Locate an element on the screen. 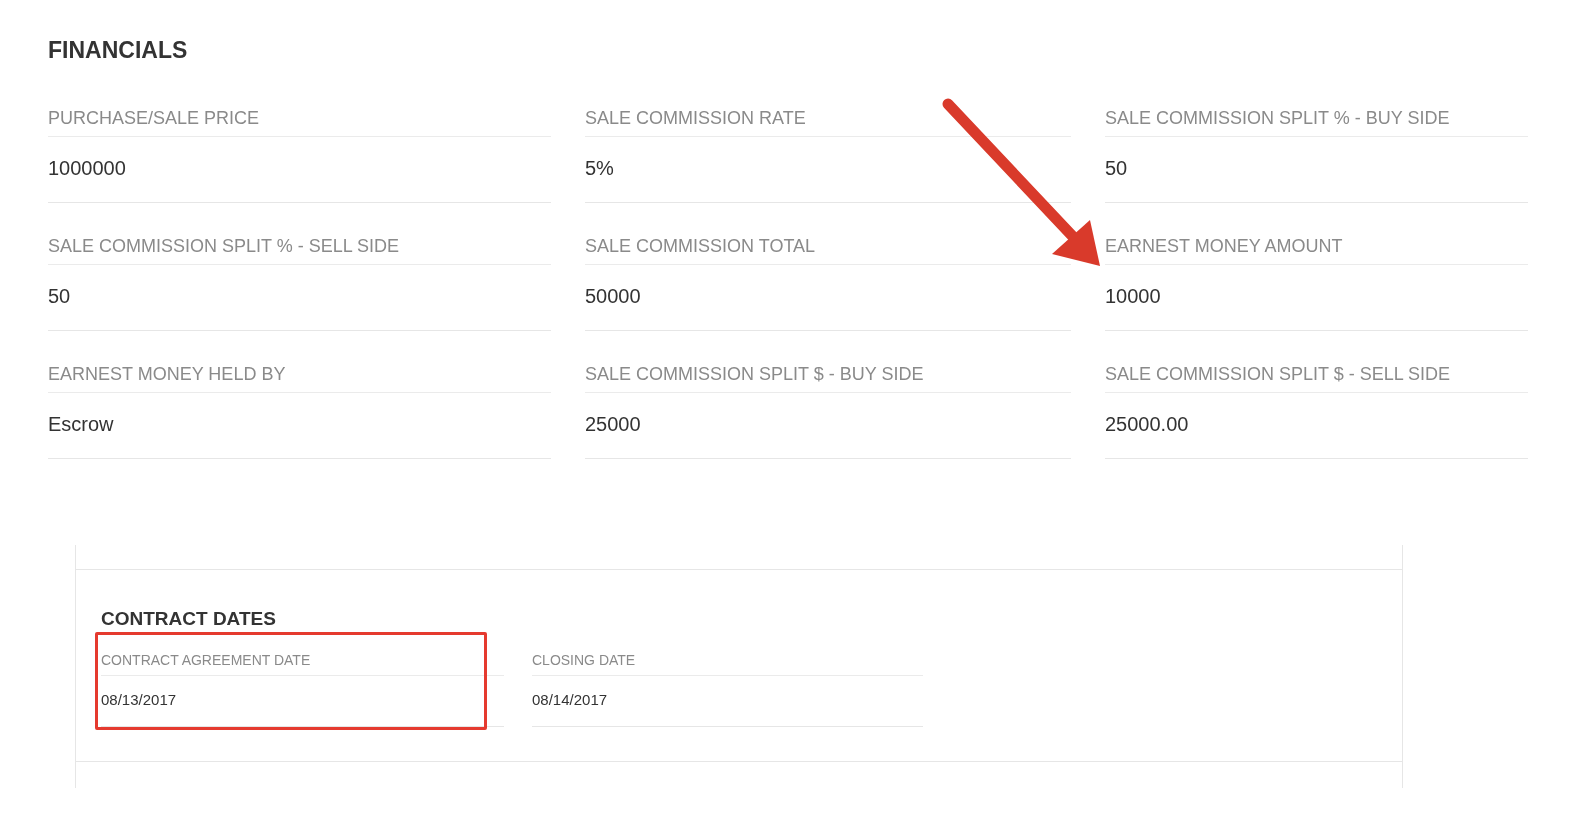 The width and height of the screenshot is (1594, 824). section-title: CONTRACT DATES is located at coordinates (189, 619).